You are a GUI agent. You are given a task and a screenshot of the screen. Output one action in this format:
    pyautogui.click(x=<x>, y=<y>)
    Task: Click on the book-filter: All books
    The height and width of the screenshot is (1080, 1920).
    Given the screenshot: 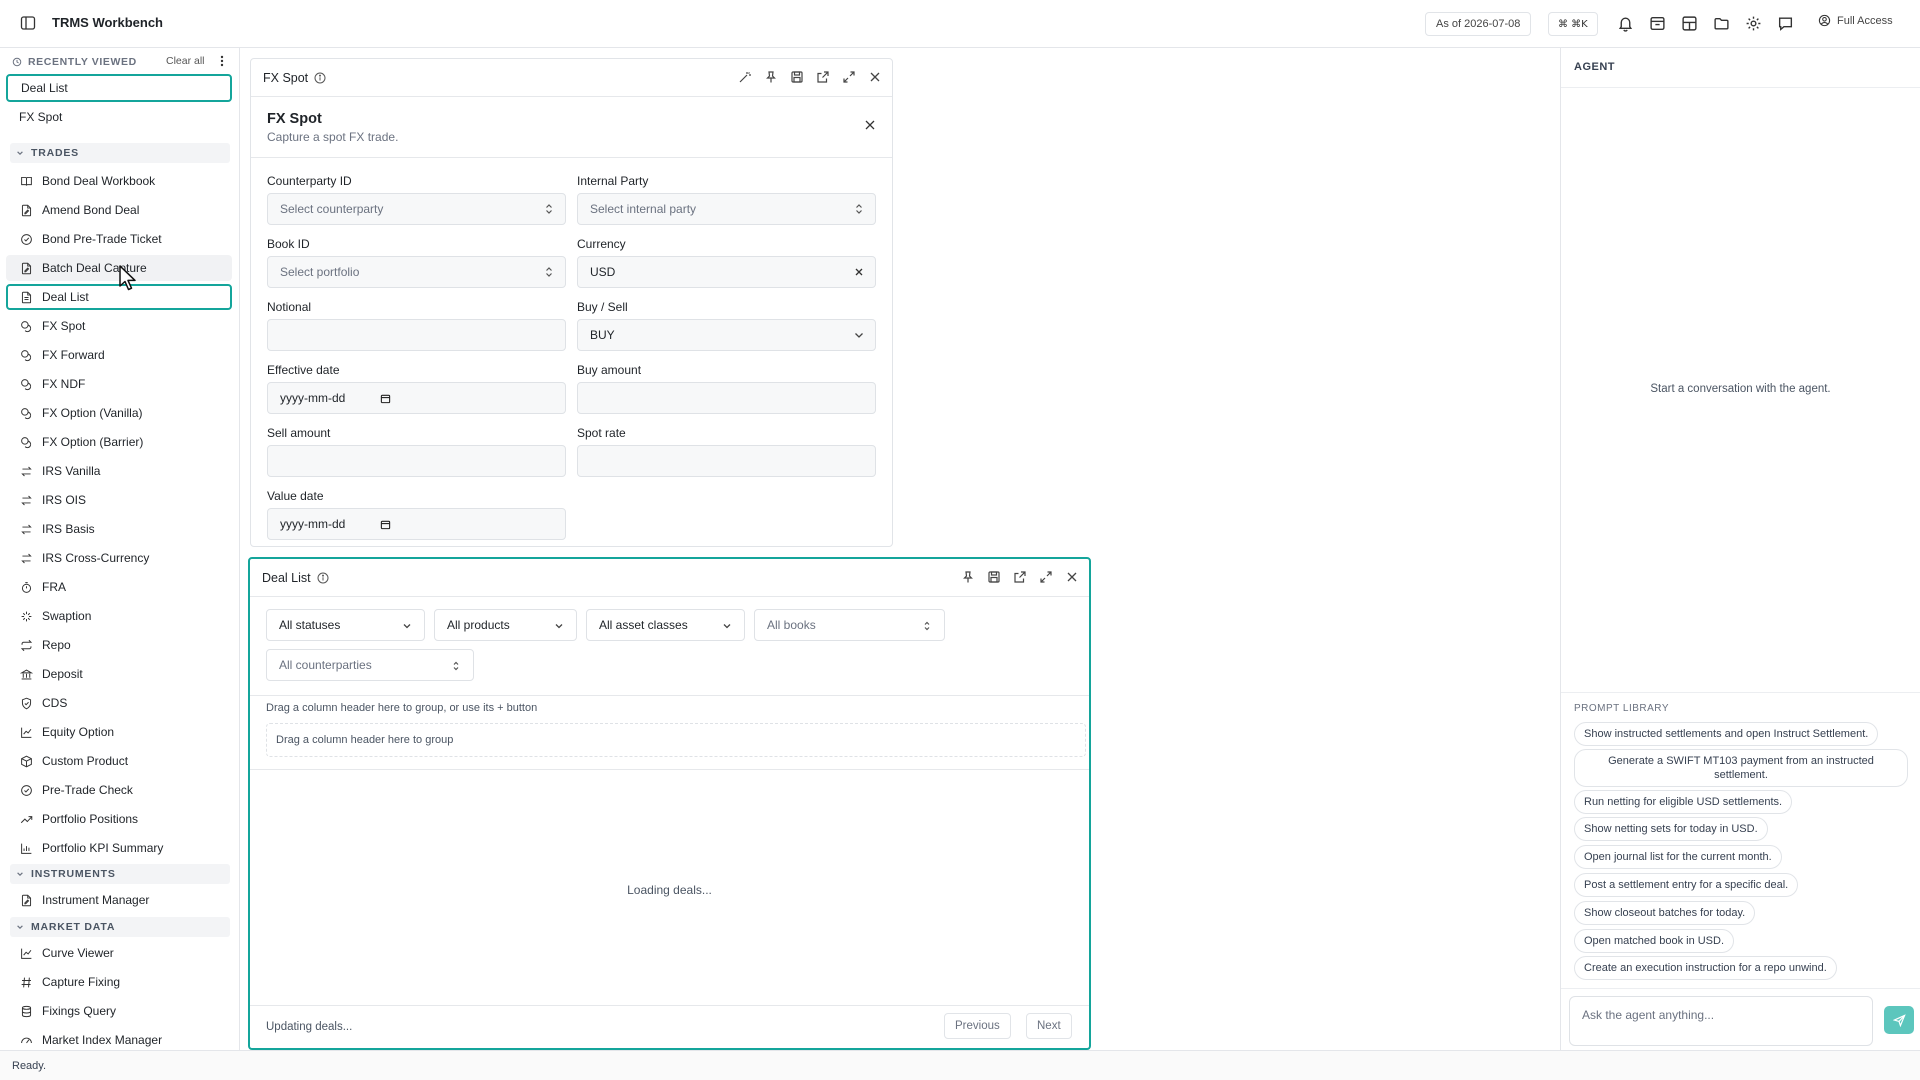 What is the action you would take?
    pyautogui.click(x=849, y=625)
    